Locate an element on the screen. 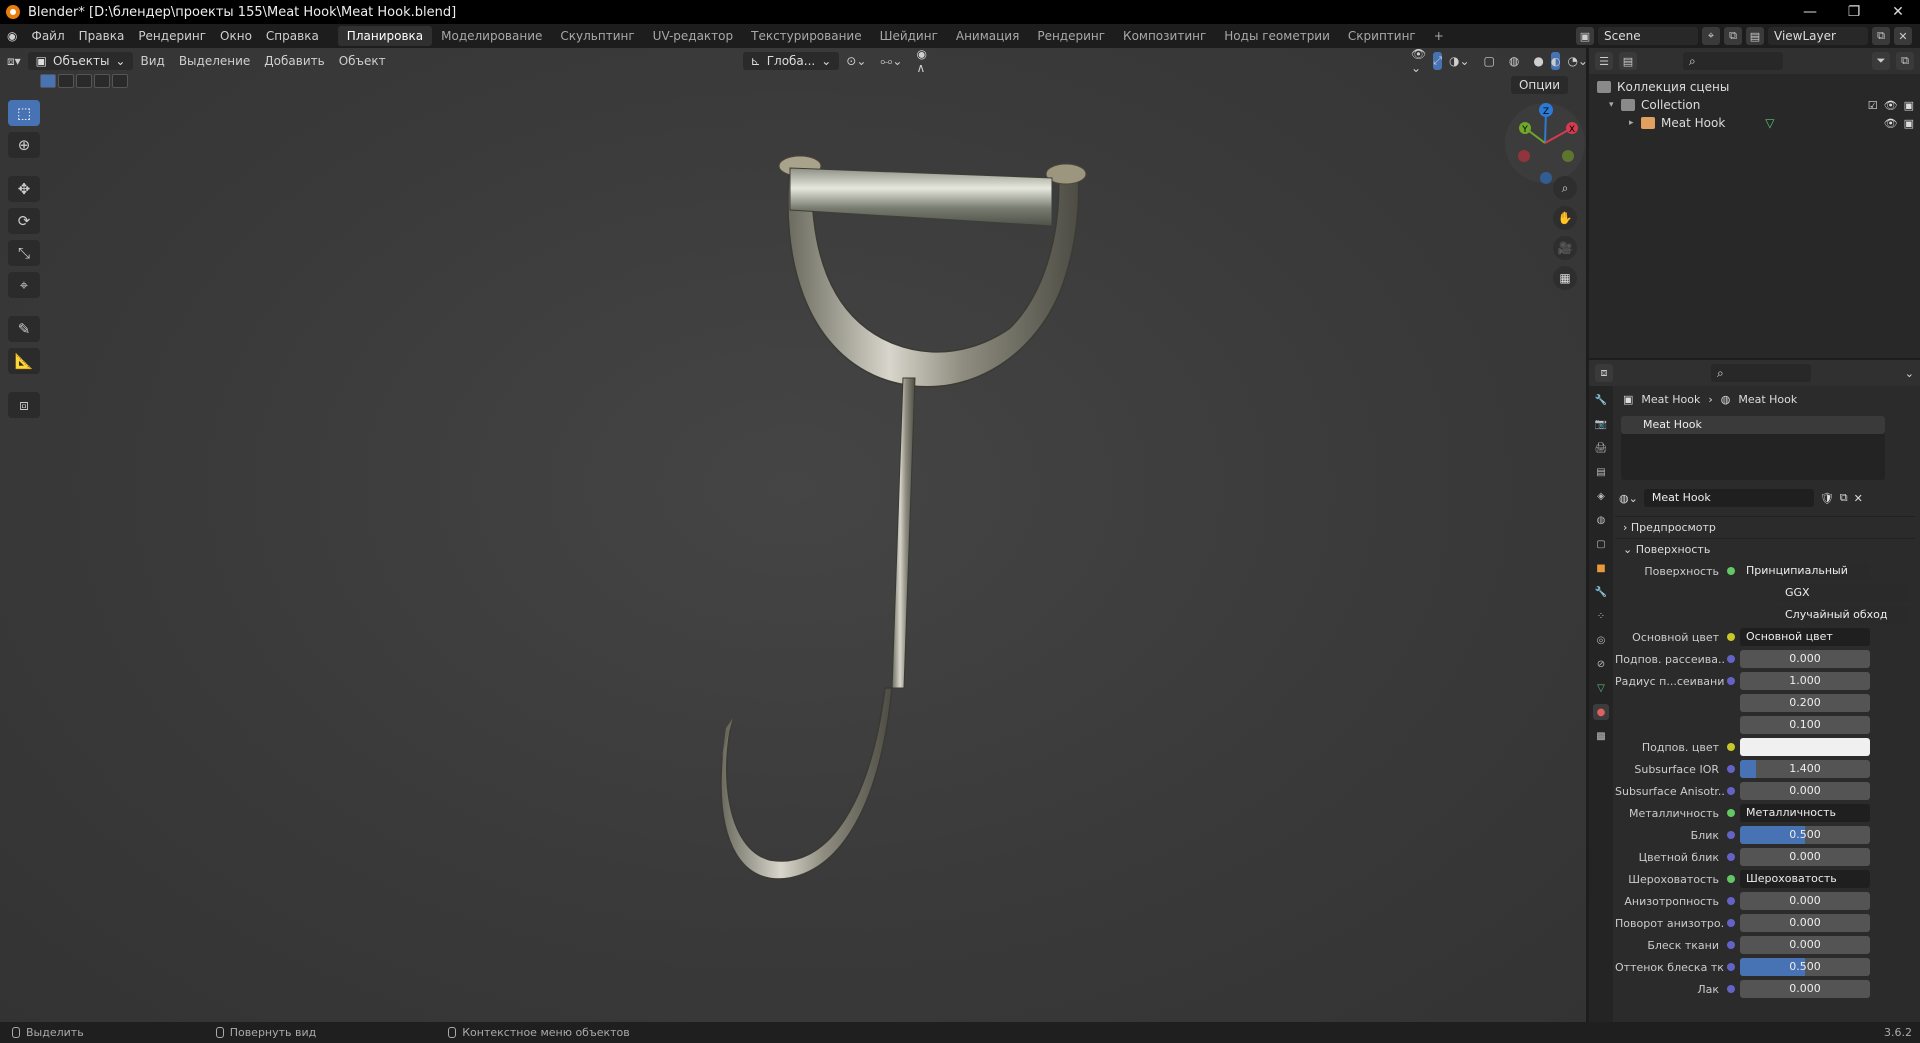 The image size is (1920, 1043). unlink-material-icon: ✕ is located at coordinates (1858, 498).